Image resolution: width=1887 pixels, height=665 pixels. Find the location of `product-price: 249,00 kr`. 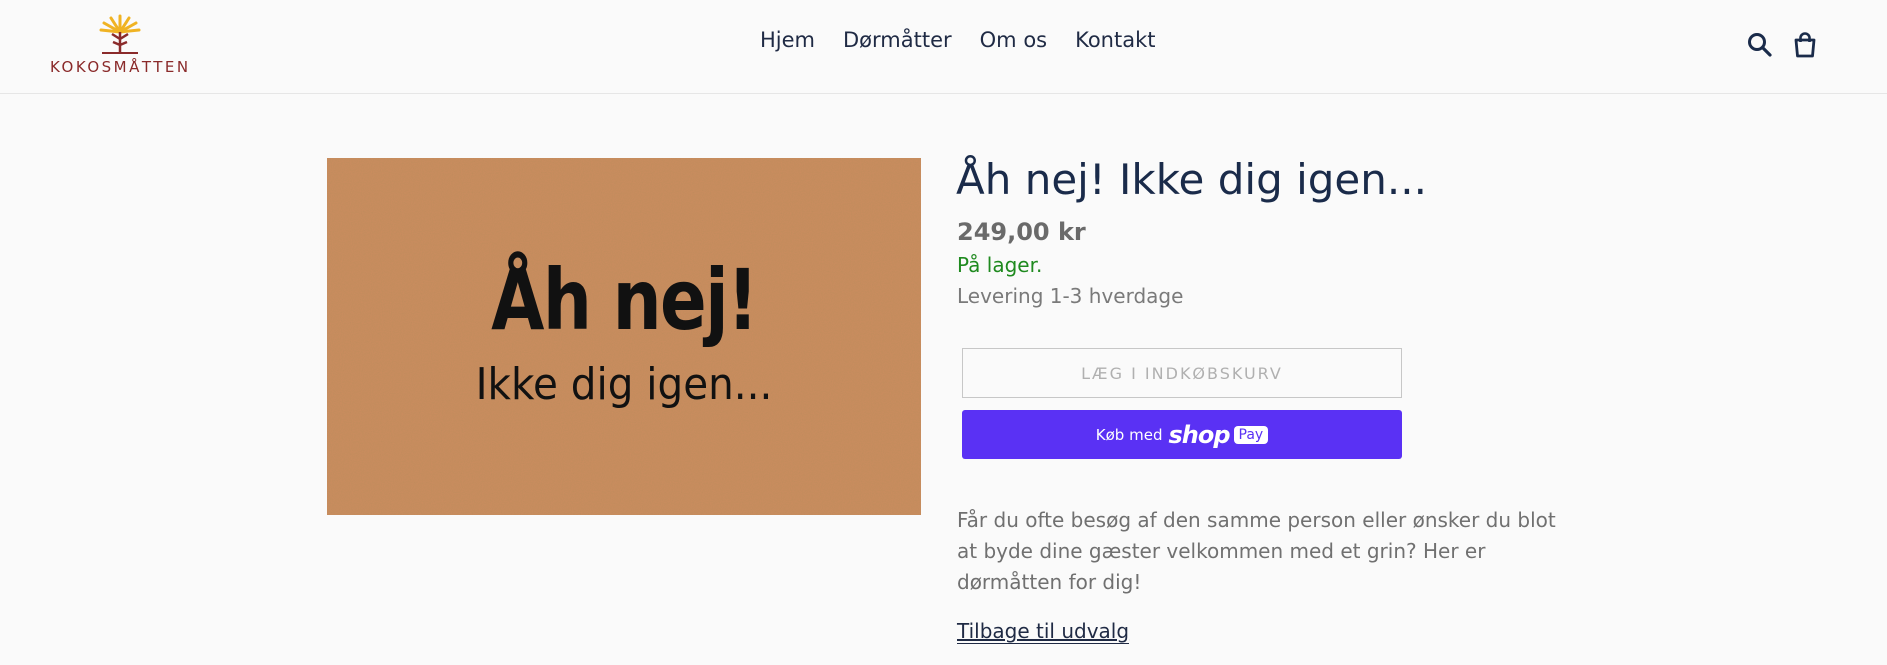

product-price: 249,00 kr is located at coordinates (1021, 232).